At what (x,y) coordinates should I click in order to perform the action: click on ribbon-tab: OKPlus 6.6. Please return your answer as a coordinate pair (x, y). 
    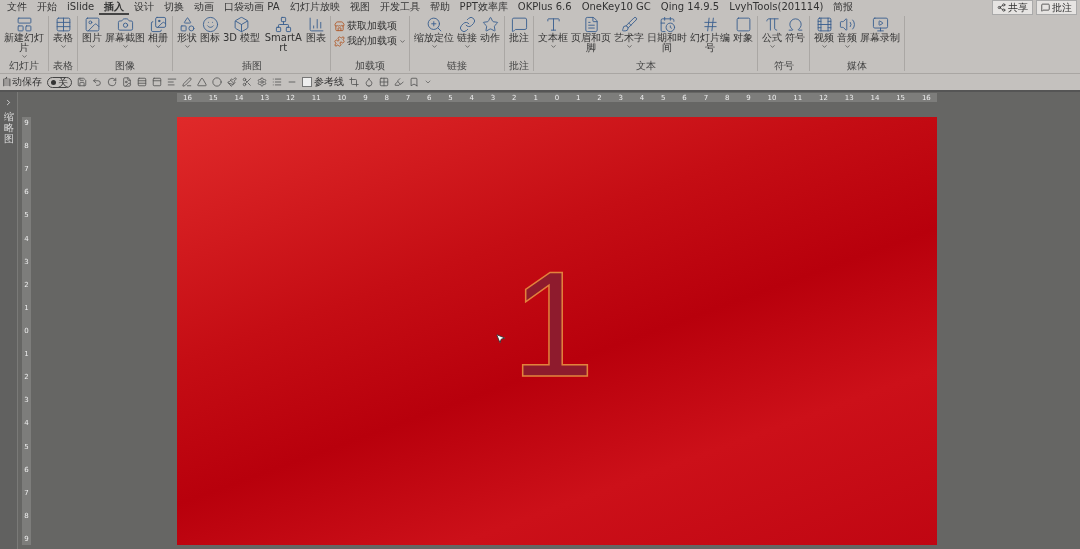
    Looking at the image, I should click on (544, 7).